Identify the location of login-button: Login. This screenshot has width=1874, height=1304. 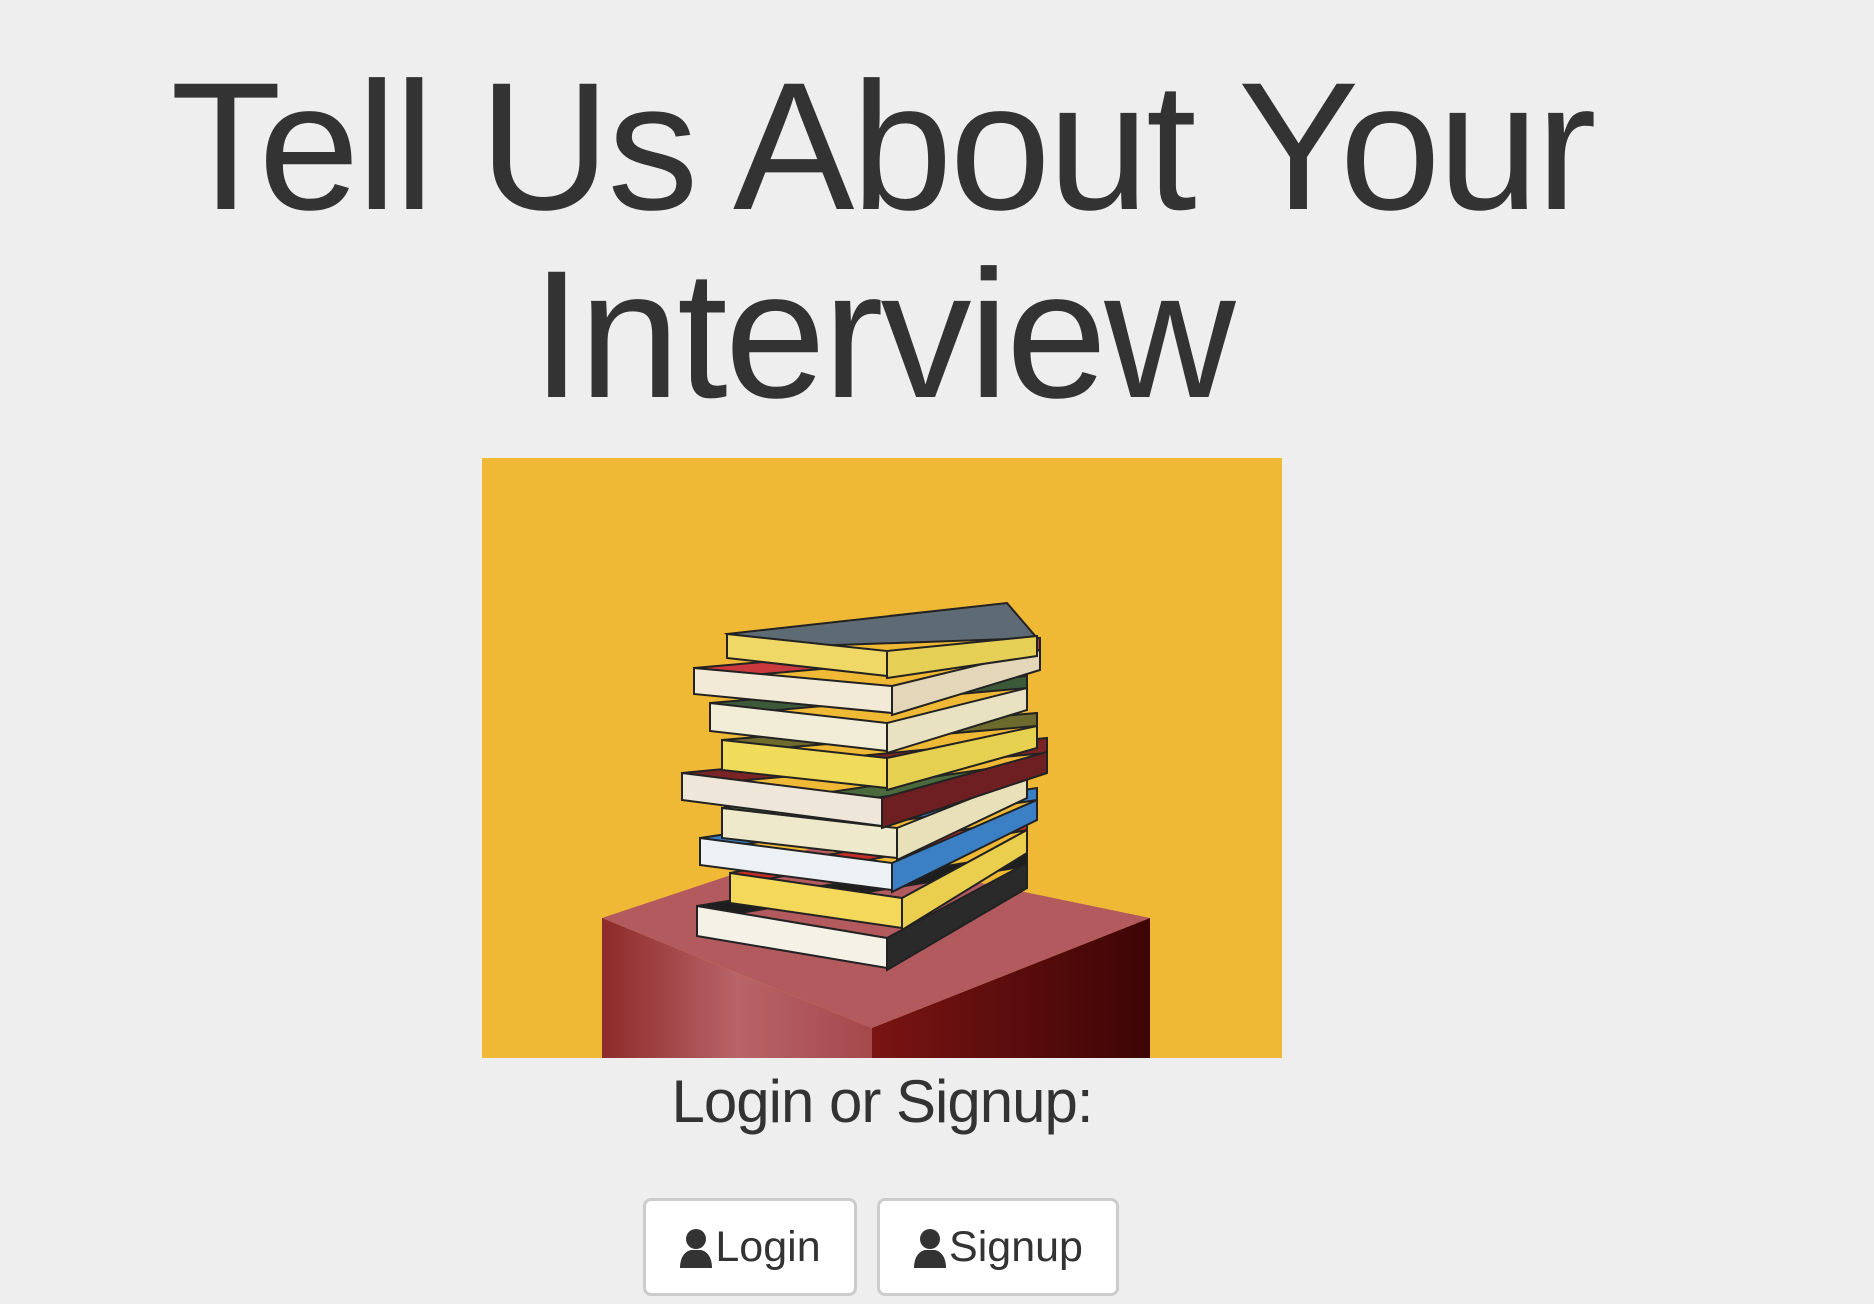
(750, 1247).